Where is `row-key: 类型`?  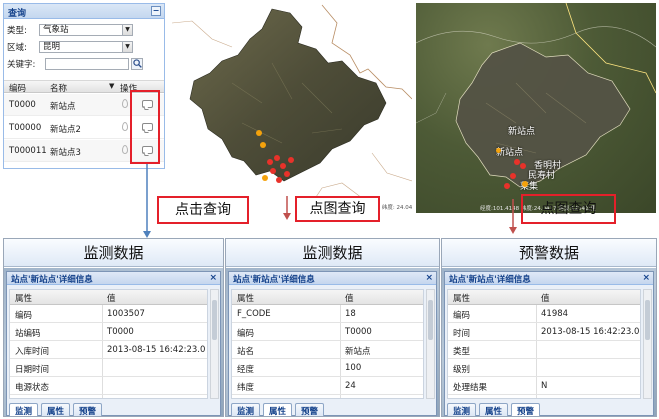
row-key: 类型 is located at coordinates (462, 352).